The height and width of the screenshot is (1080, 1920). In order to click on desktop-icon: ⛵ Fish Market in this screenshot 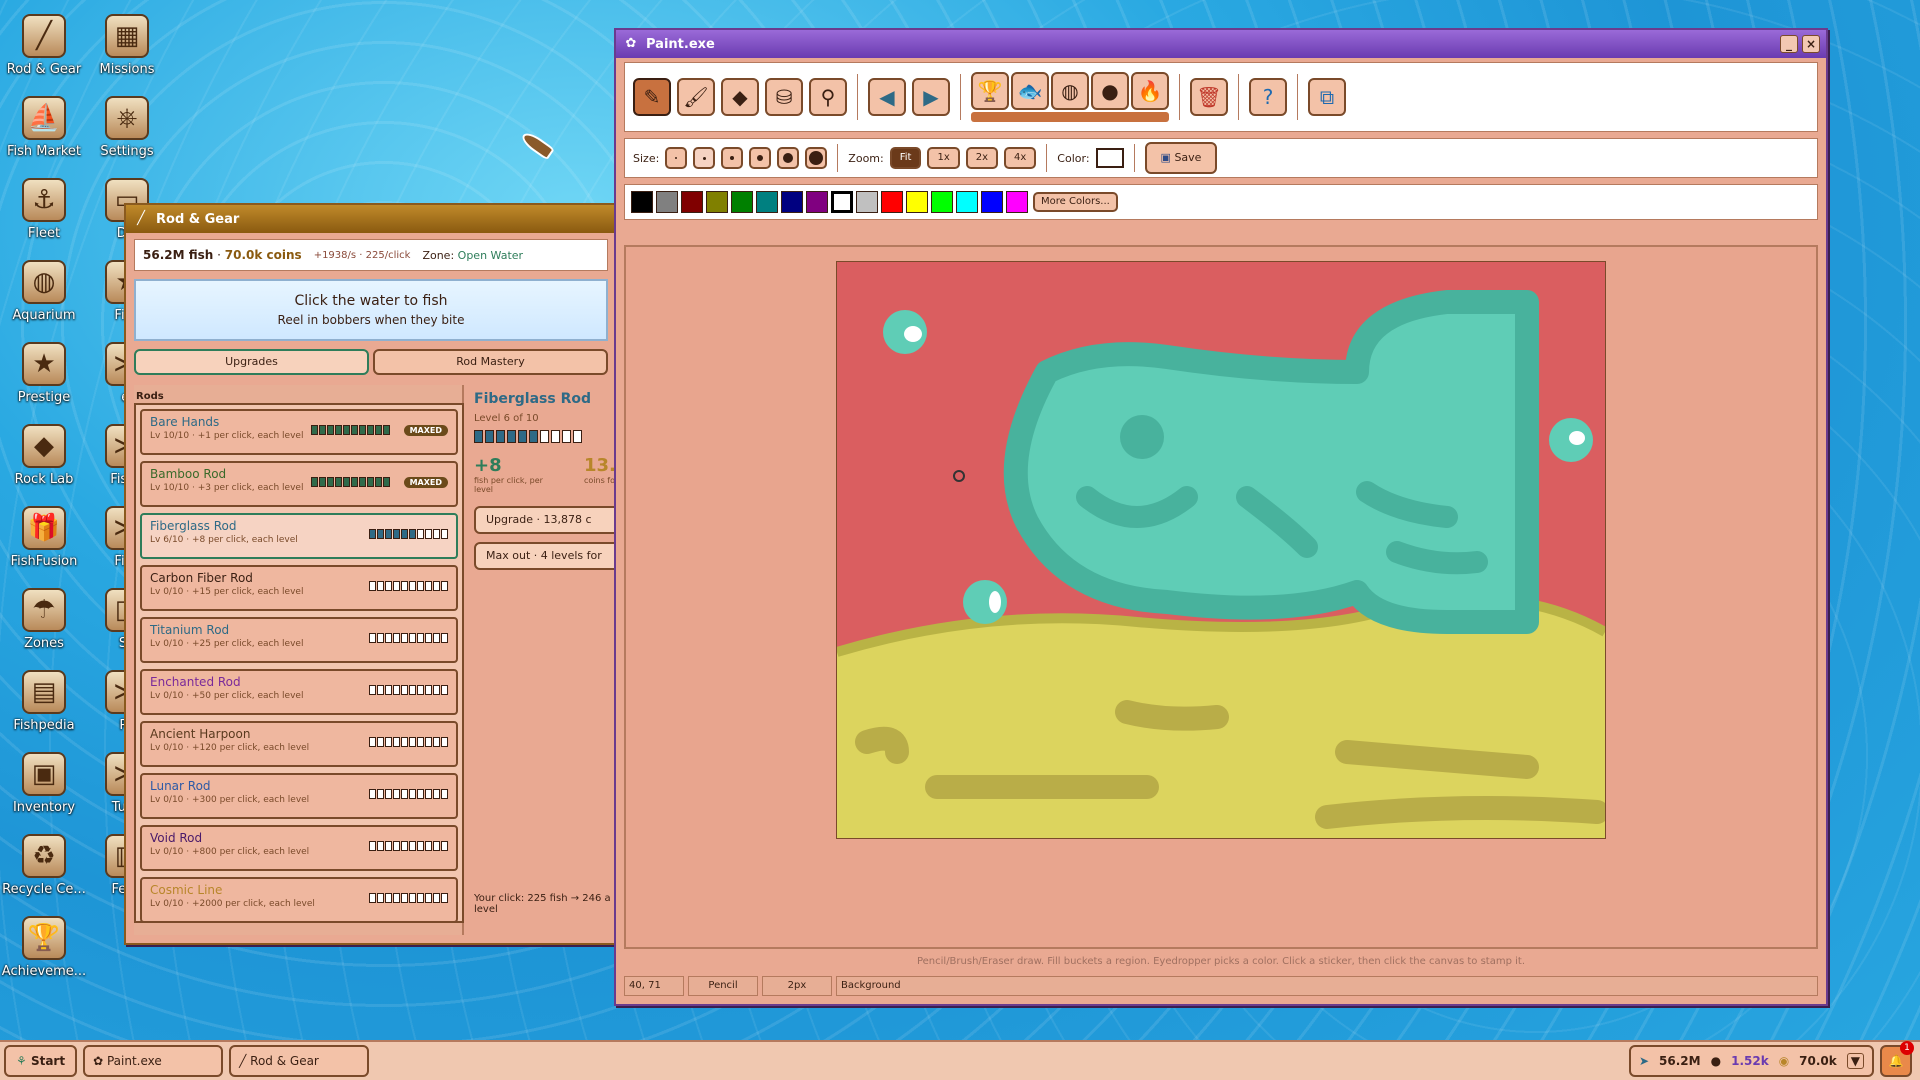, I will do `click(44, 127)`.